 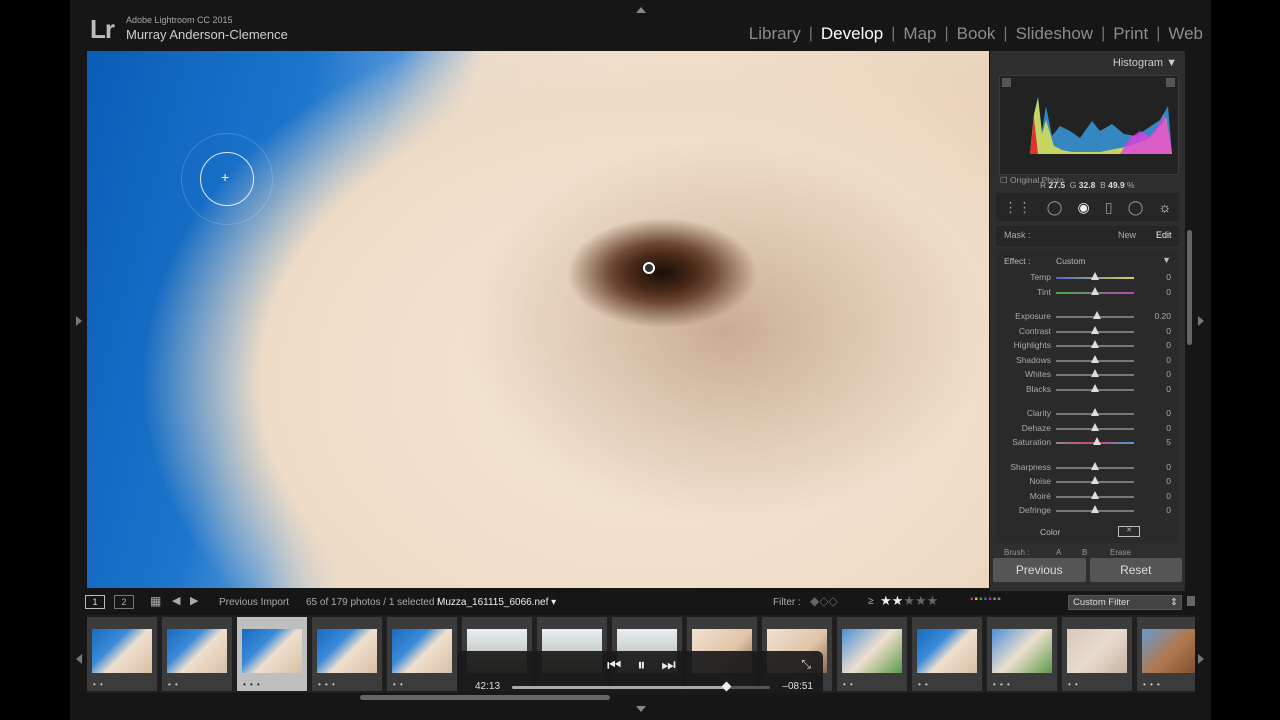 What do you see at coordinates (1129, 531) in the screenshot?
I see `color-swatch-icon: ✕` at bounding box center [1129, 531].